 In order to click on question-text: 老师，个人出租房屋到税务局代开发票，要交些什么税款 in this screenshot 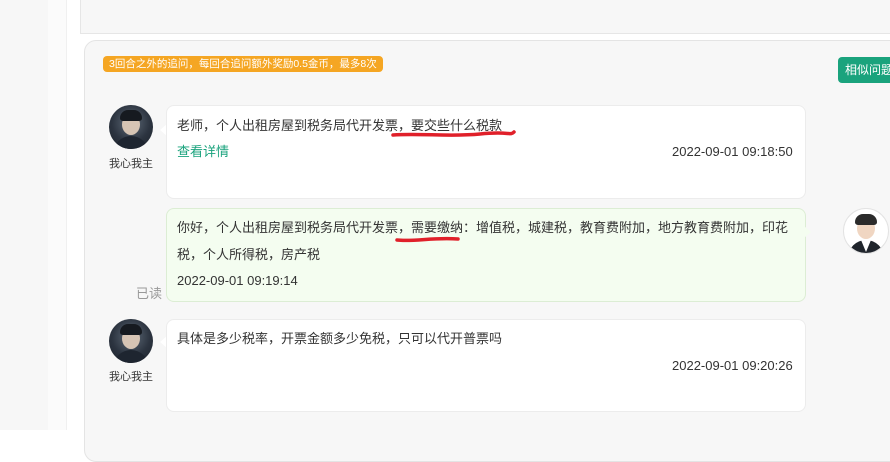, I will do `click(340, 125)`.